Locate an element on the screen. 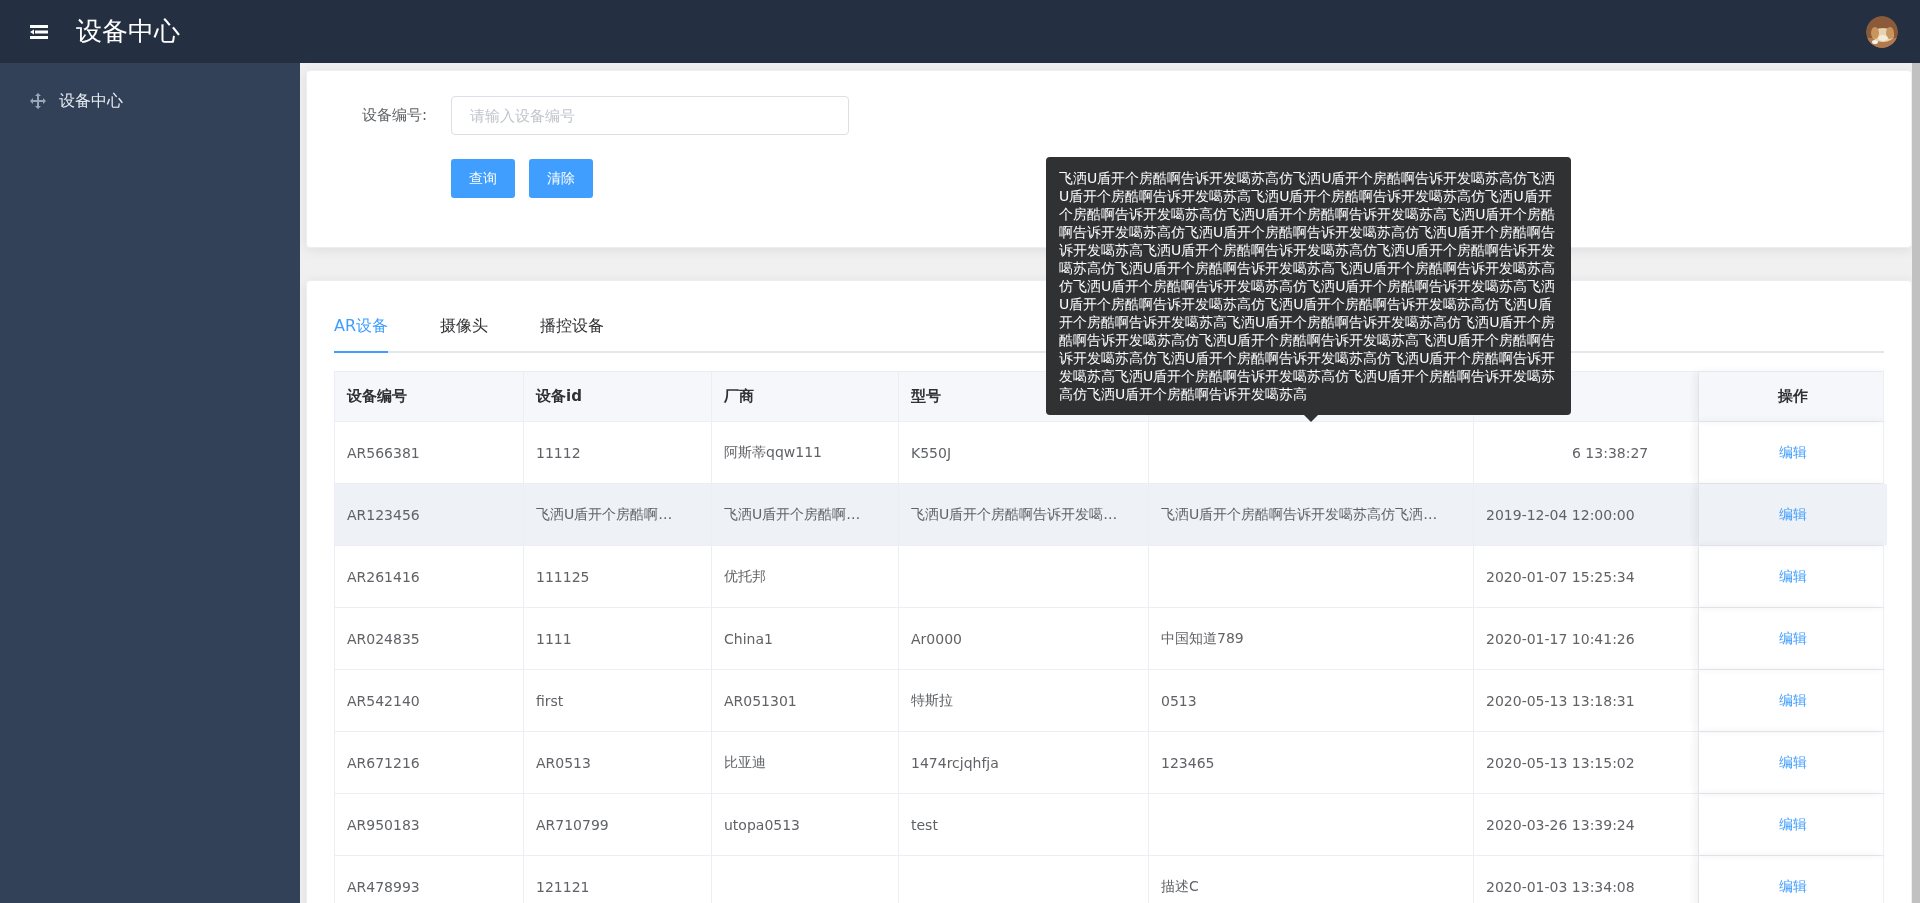 Image resolution: width=1920 pixels, height=903 pixels. table-cell: AR123456 is located at coordinates (383, 514).